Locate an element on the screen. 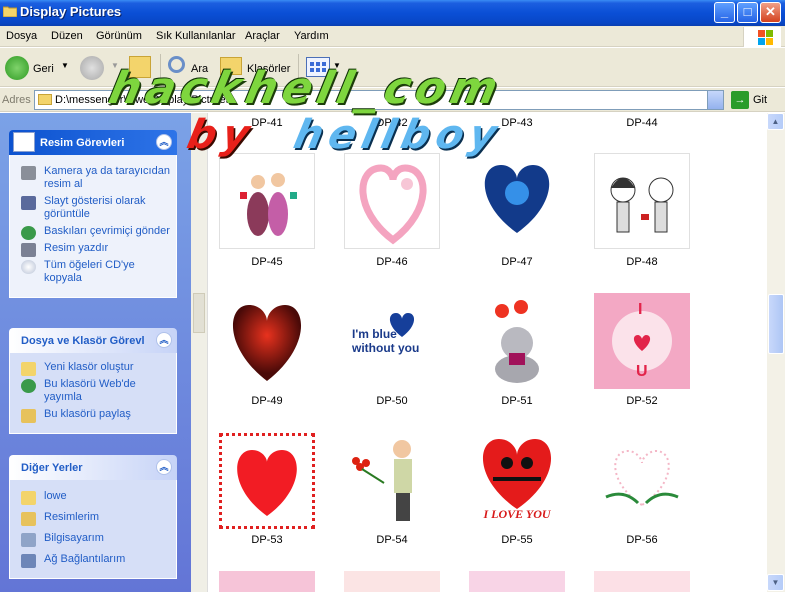 Image resolution: width=785 pixels, height=592 pixels. address-dropdown-button is located at coordinates (715, 100).